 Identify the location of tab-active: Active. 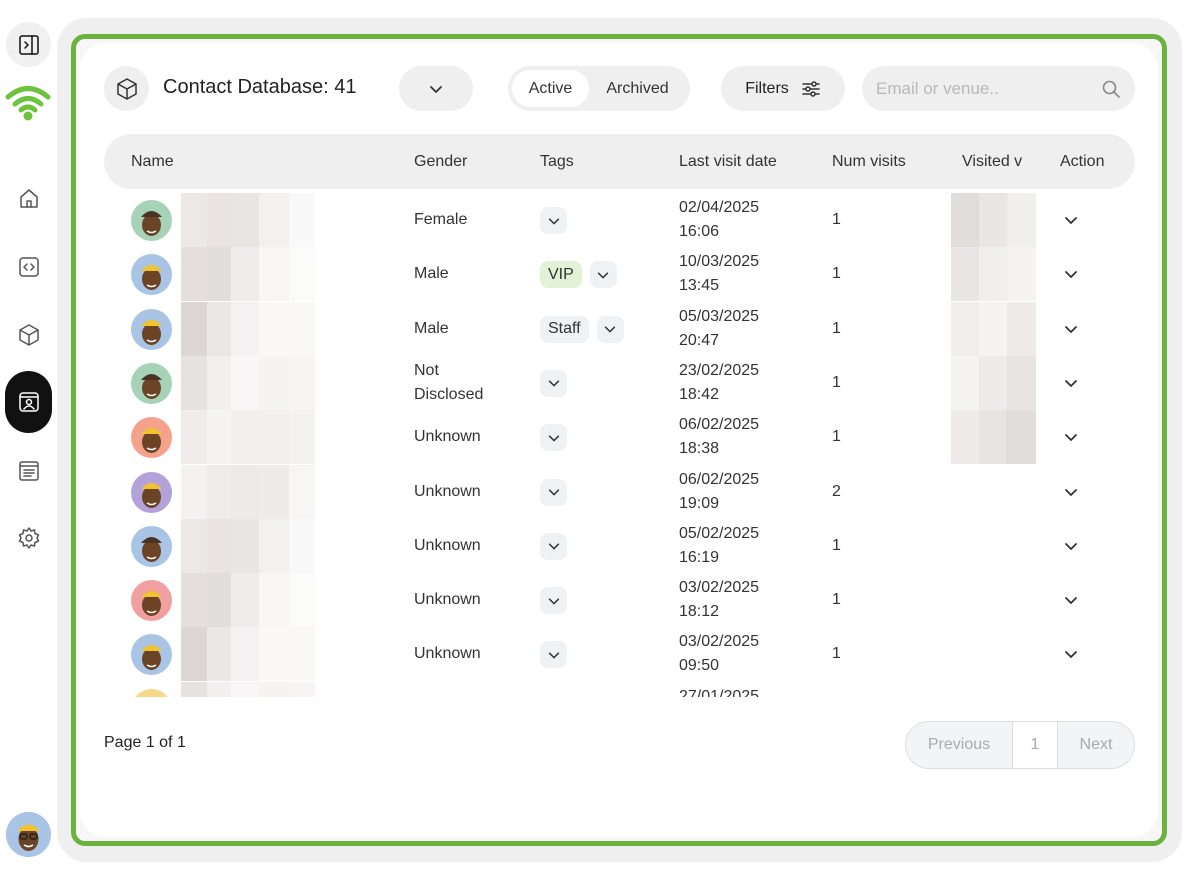
(550, 88).